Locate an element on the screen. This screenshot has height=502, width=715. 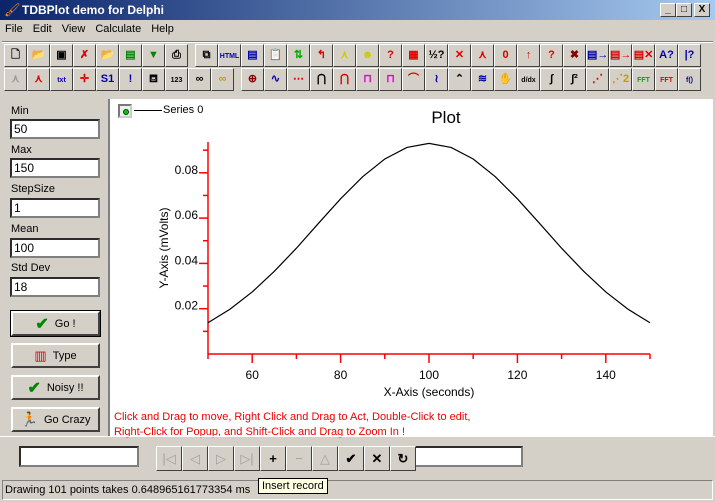
left-edit-field is located at coordinates (79, 456).